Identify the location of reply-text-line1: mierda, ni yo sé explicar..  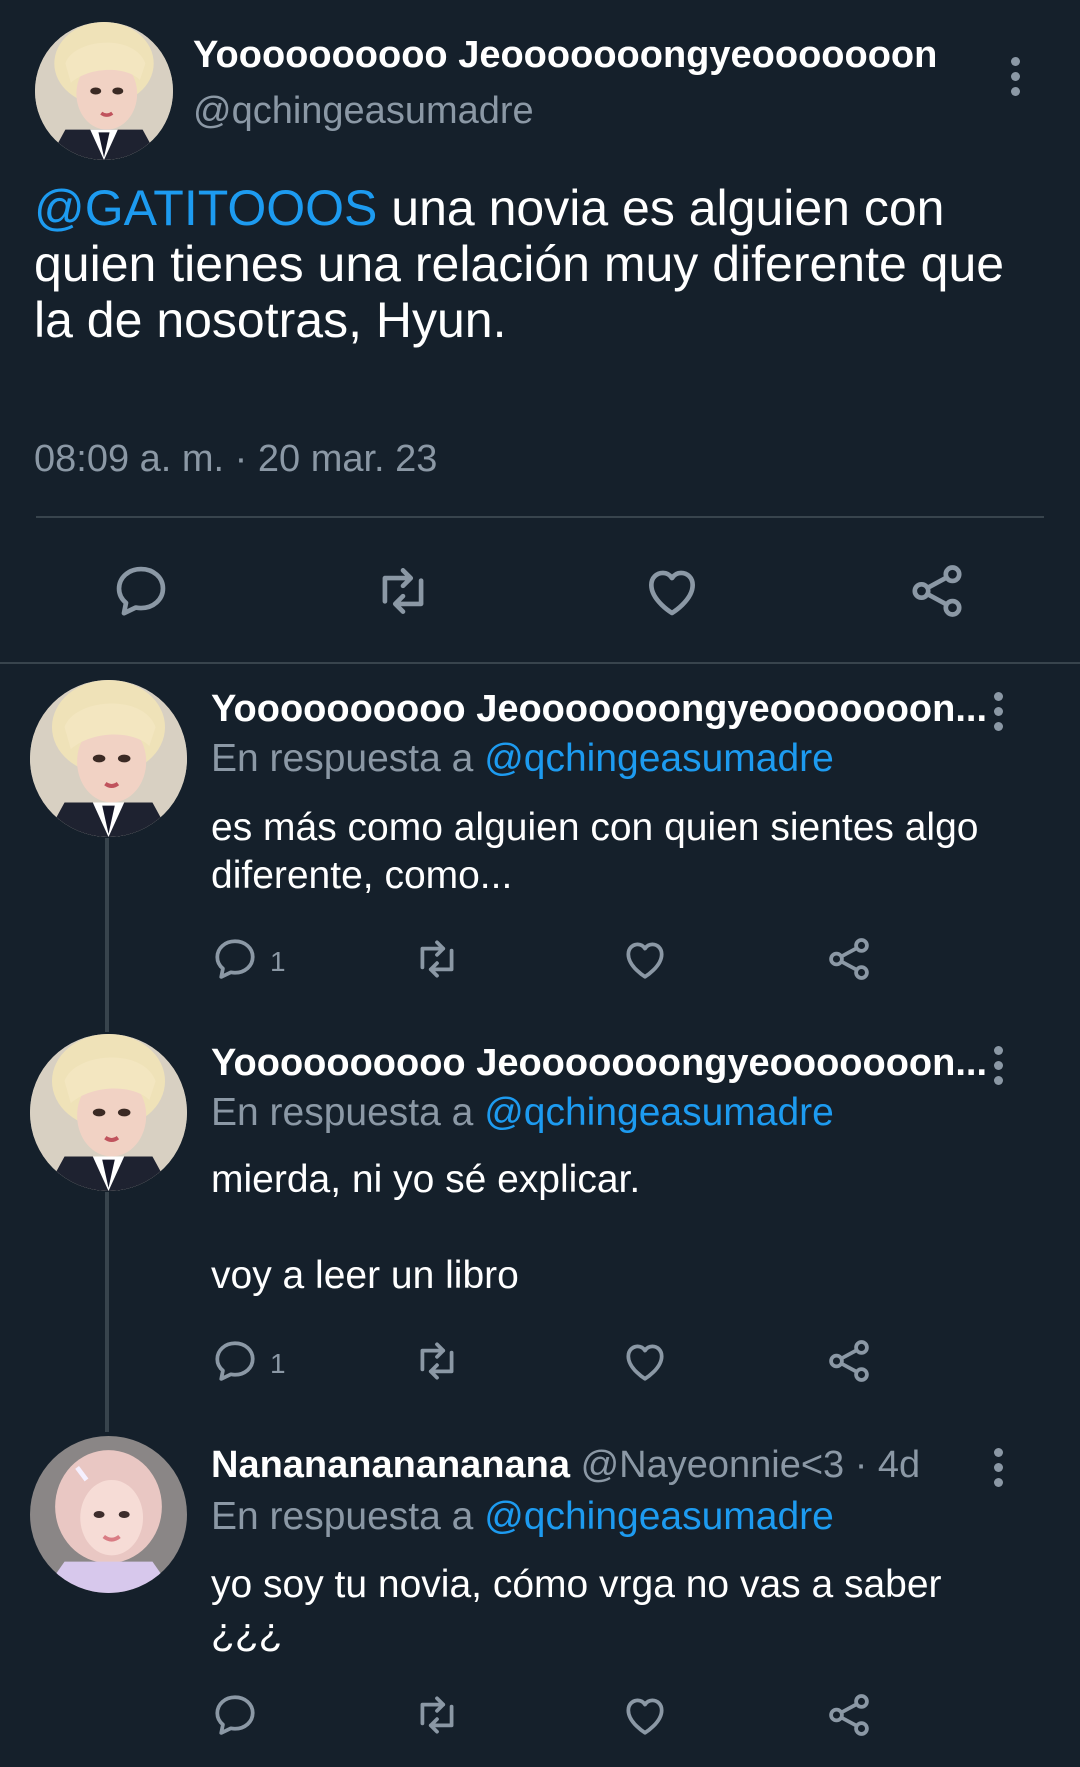
(426, 1179).